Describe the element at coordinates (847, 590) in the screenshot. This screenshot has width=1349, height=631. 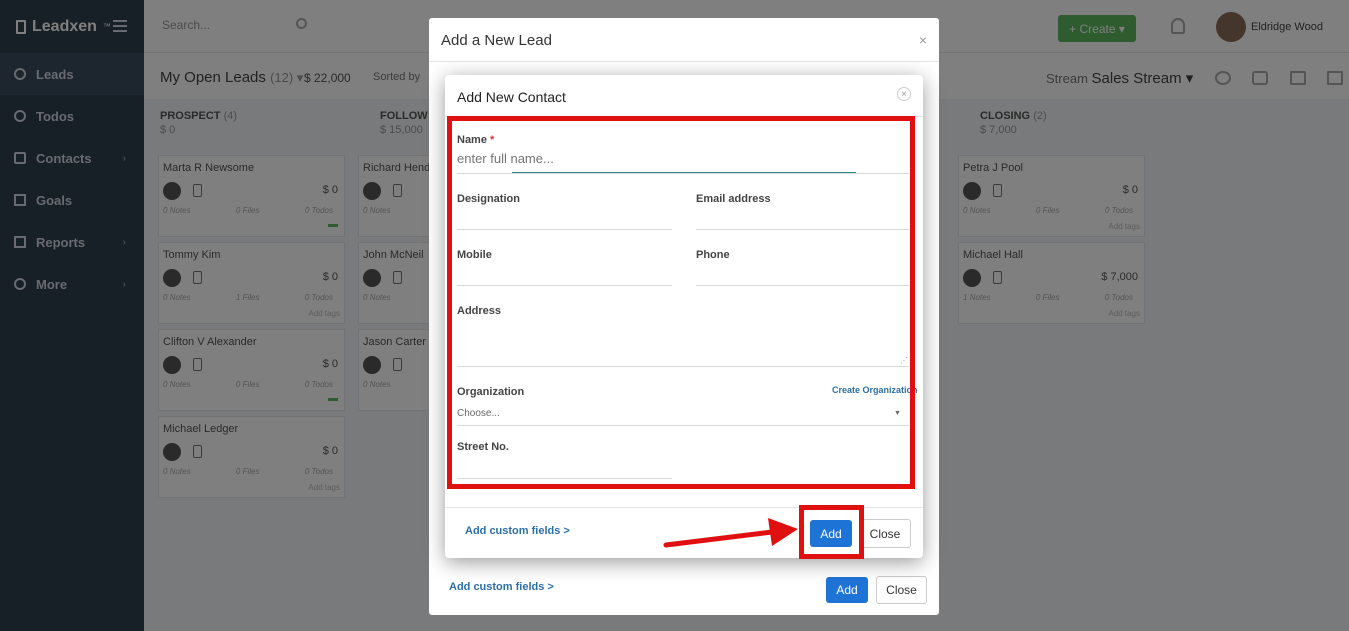
I see `add-lead-button: Add` at that location.